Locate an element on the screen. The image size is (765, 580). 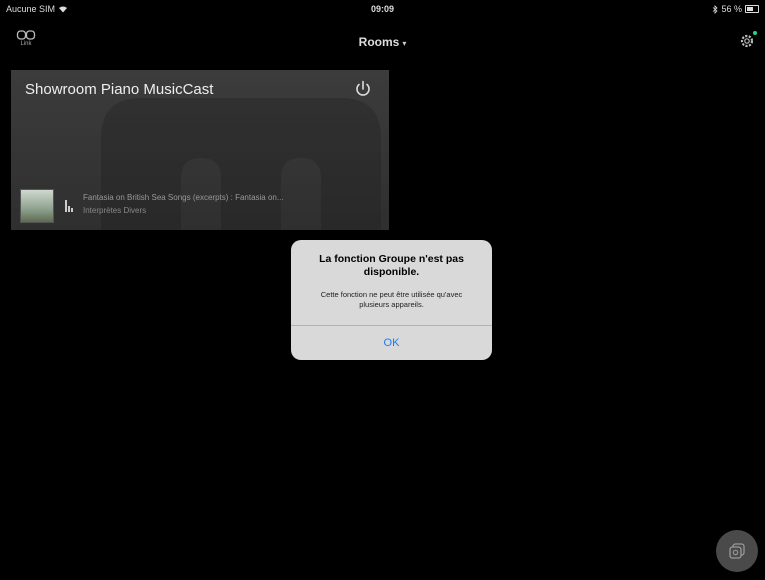
status-right: 56 % is located at coordinates (735, 9).